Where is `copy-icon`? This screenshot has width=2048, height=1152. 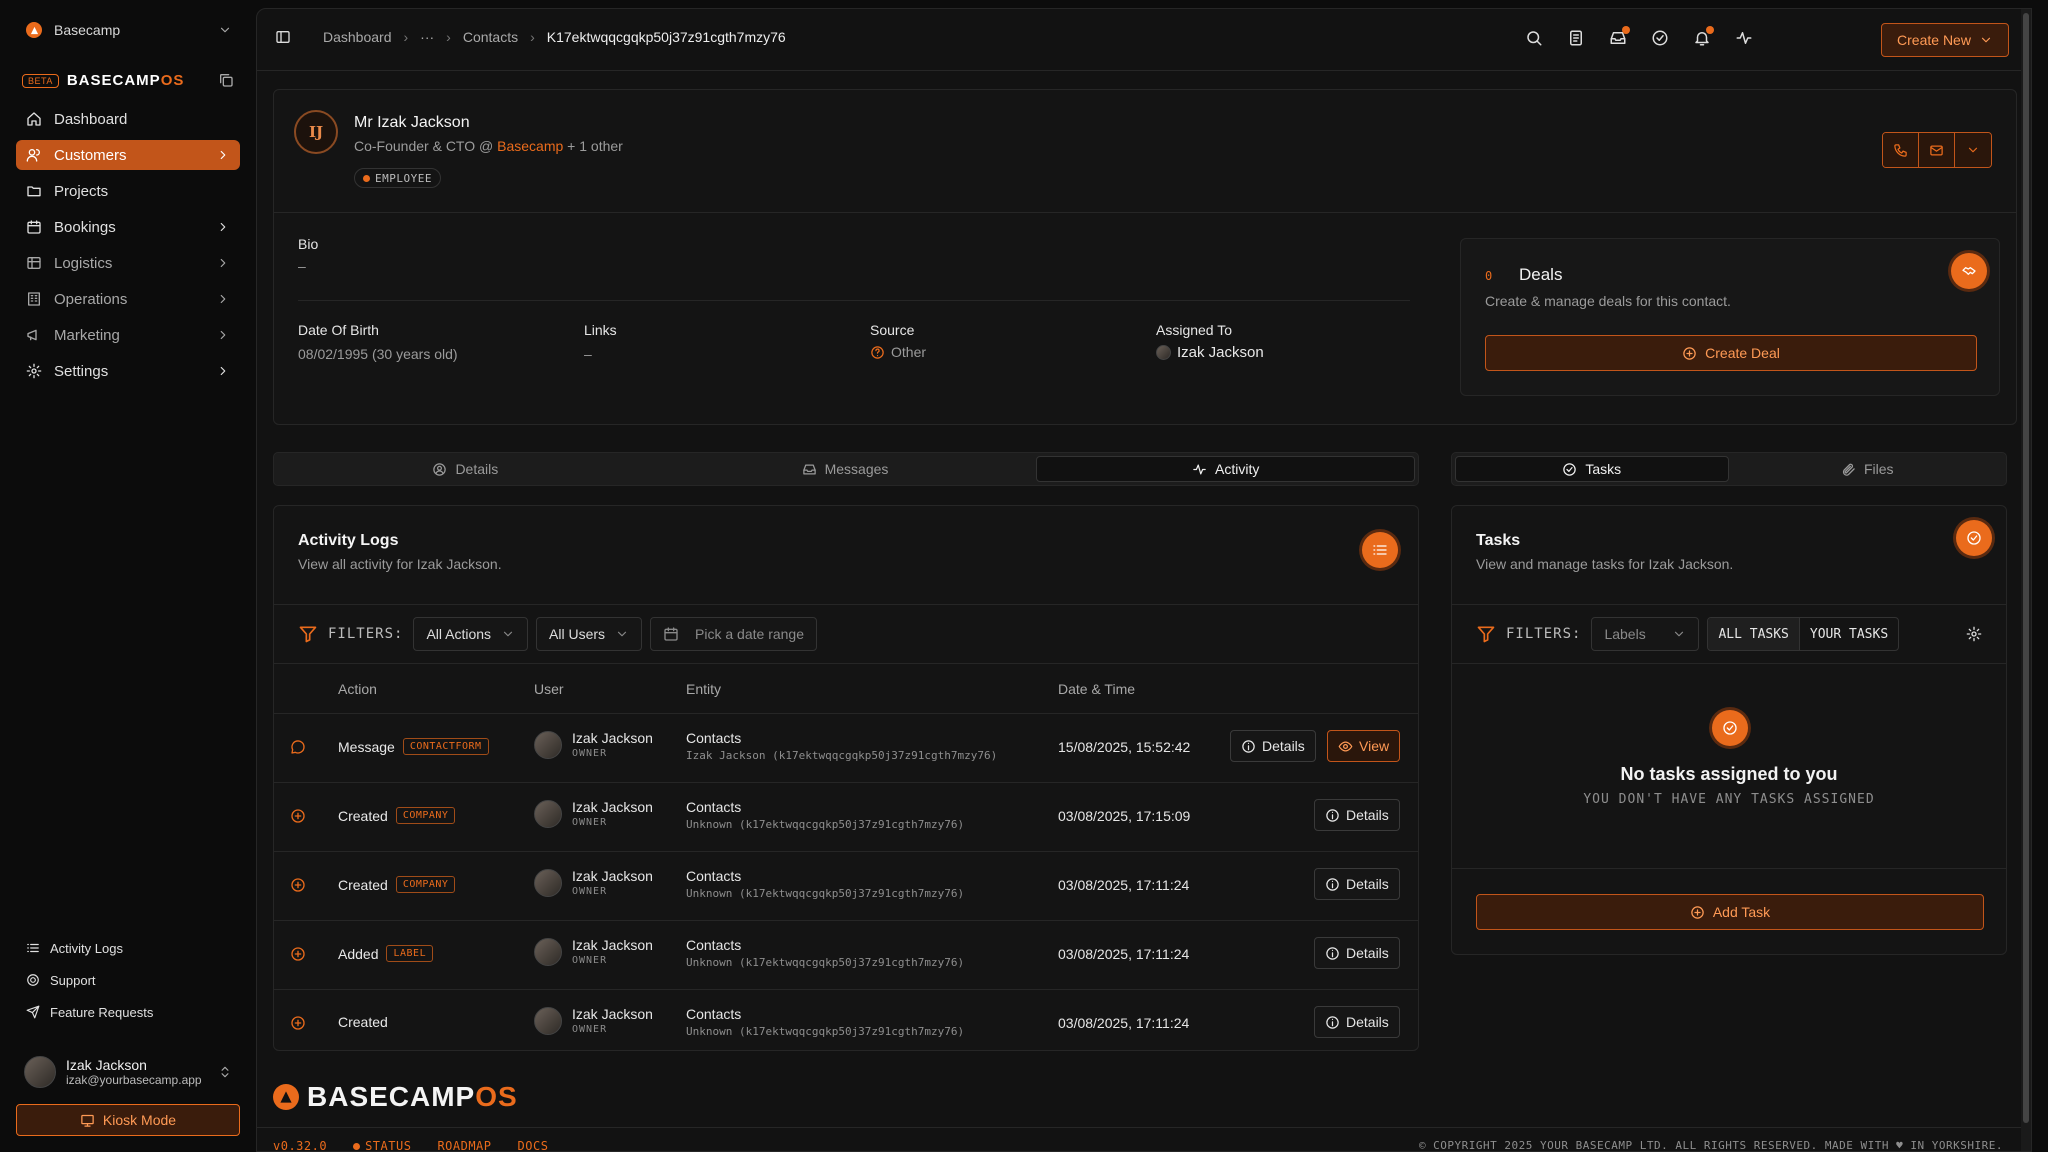 copy-icon is located at coordinates (226, 80).